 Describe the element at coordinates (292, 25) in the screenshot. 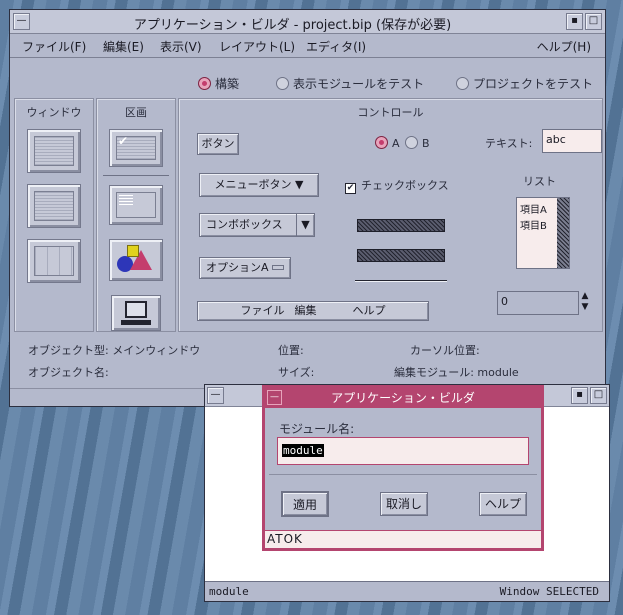

I see `main-window-title: アプリケーション・ビルダ - project.bip (保存が必要)` at that location.